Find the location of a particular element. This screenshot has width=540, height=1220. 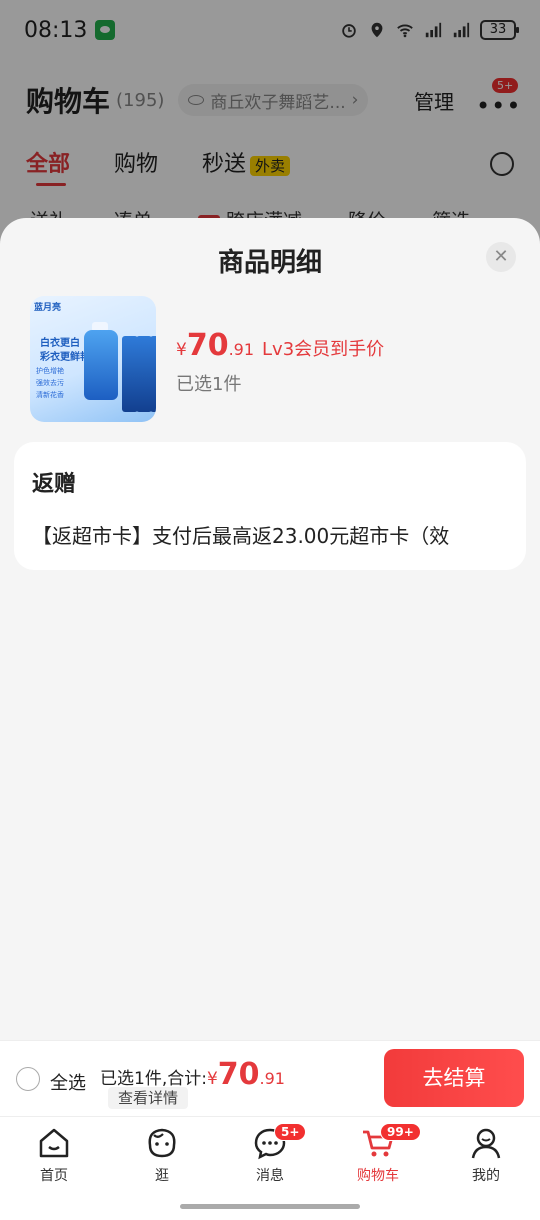

face-icon is located at coordinates (162, 1143).